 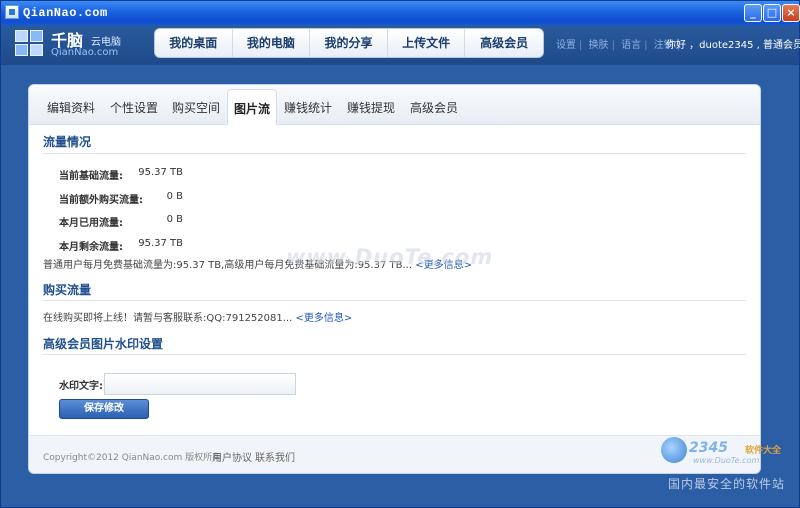 I want to click on nav-my-share: 我的分享, so click(x=349, y=43).